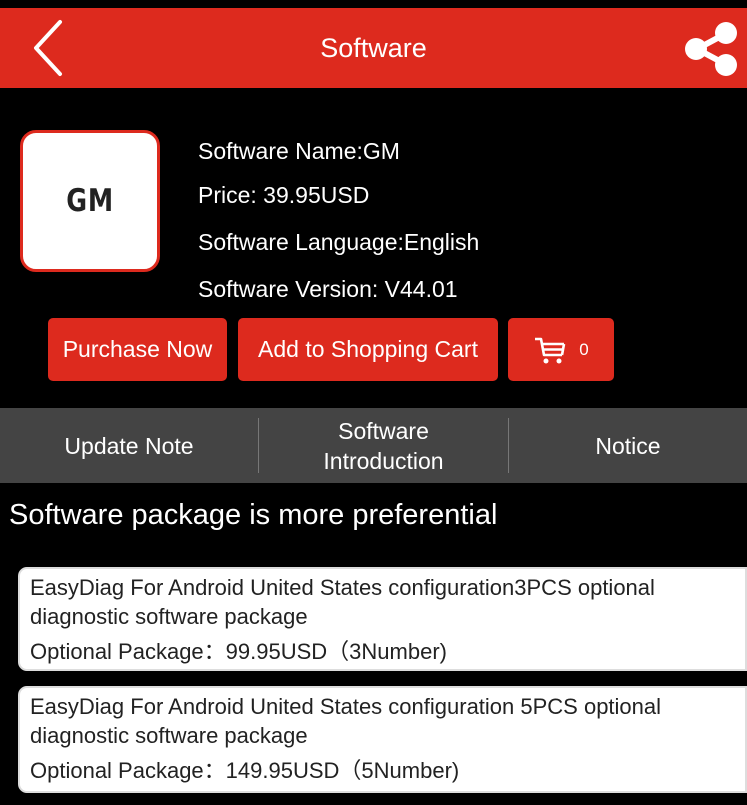 This screenshot has height=805, width=747. I want to click on share-button, so click(712, 49).